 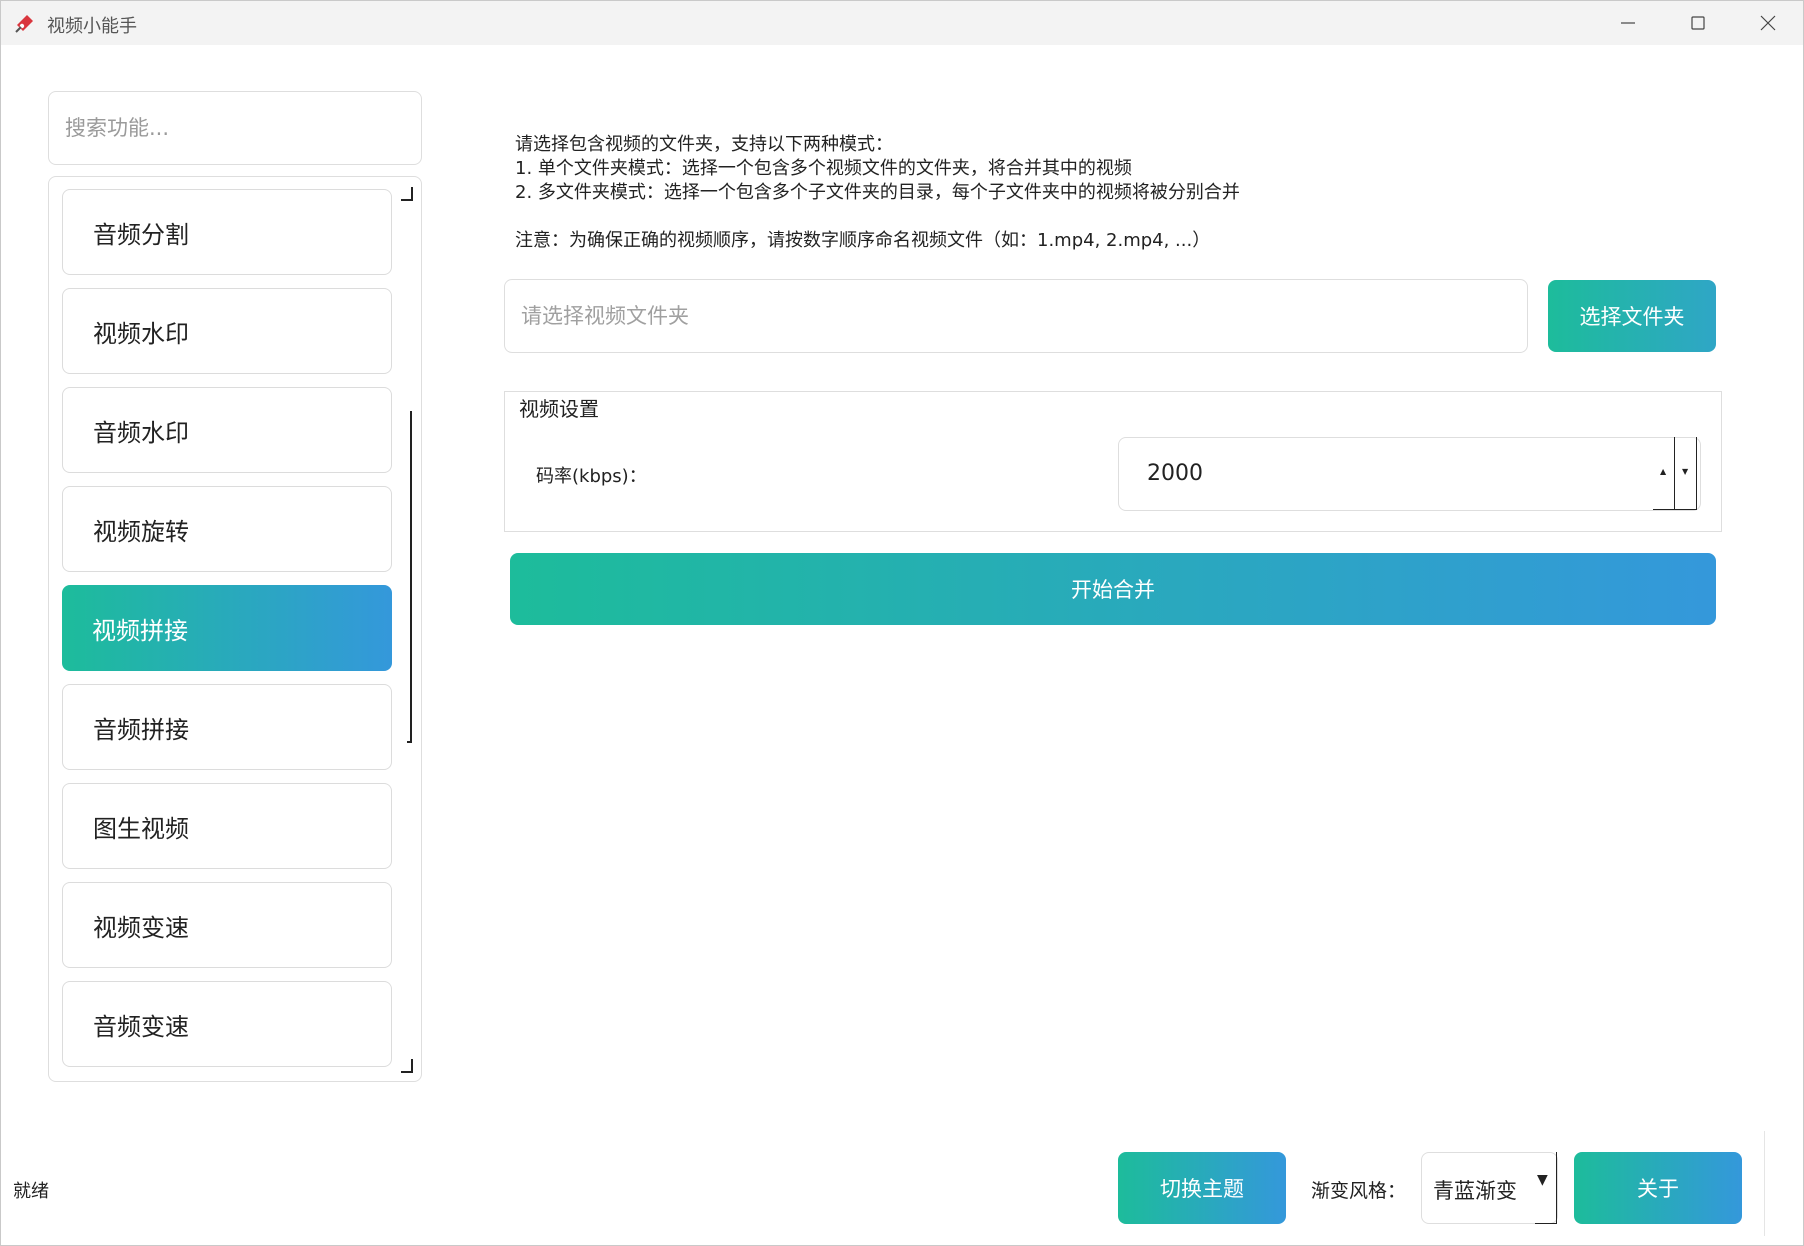 I want to click on dropdown-arrow: ▼, so click(x=1546, y=1188).